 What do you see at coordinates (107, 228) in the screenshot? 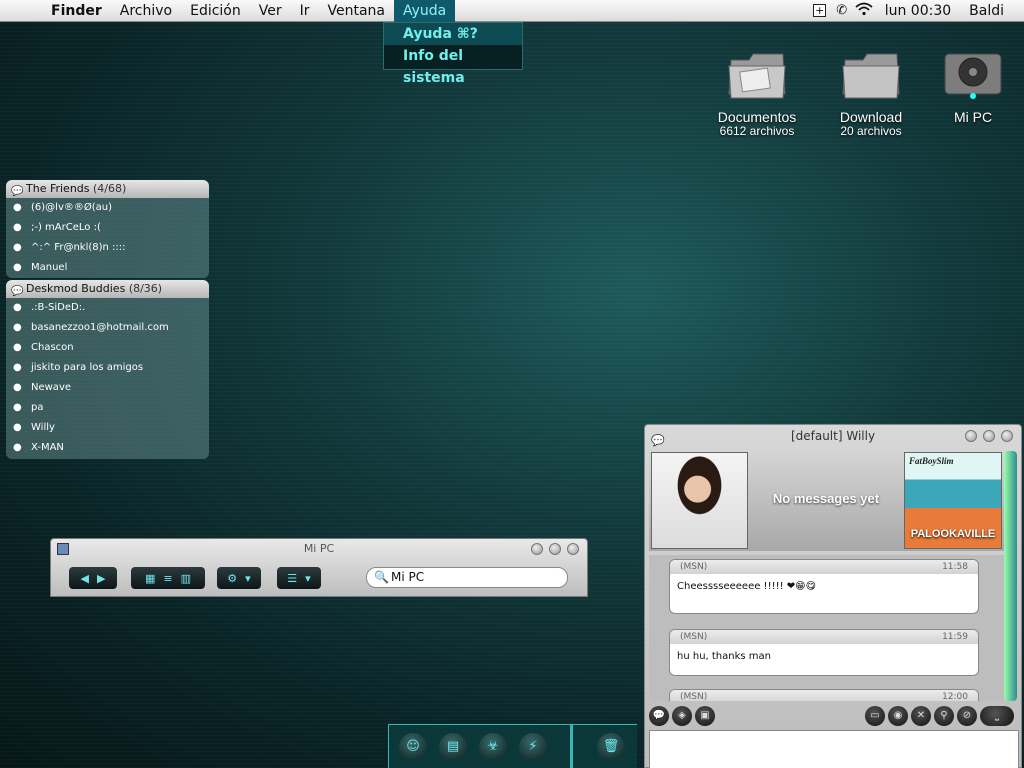
I see `buddy-item: ● ;-) mArCeLo :(` at bounding box center [107, 228].